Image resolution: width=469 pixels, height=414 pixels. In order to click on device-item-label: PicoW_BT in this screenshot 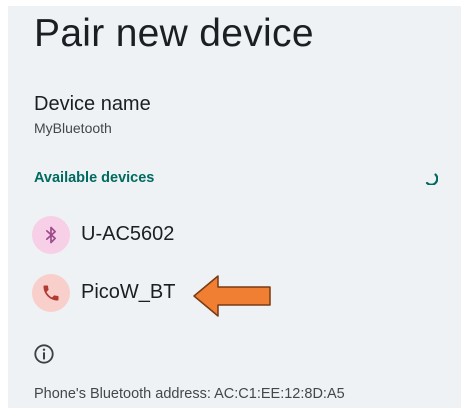, I will do `click(128, 292)`.